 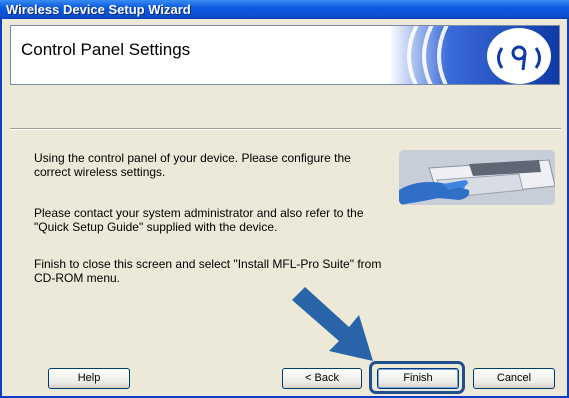 What do you see at coordinates (89, 378) in the screenshot?
I see `help-button: Help` at bounding box center [89, 378].